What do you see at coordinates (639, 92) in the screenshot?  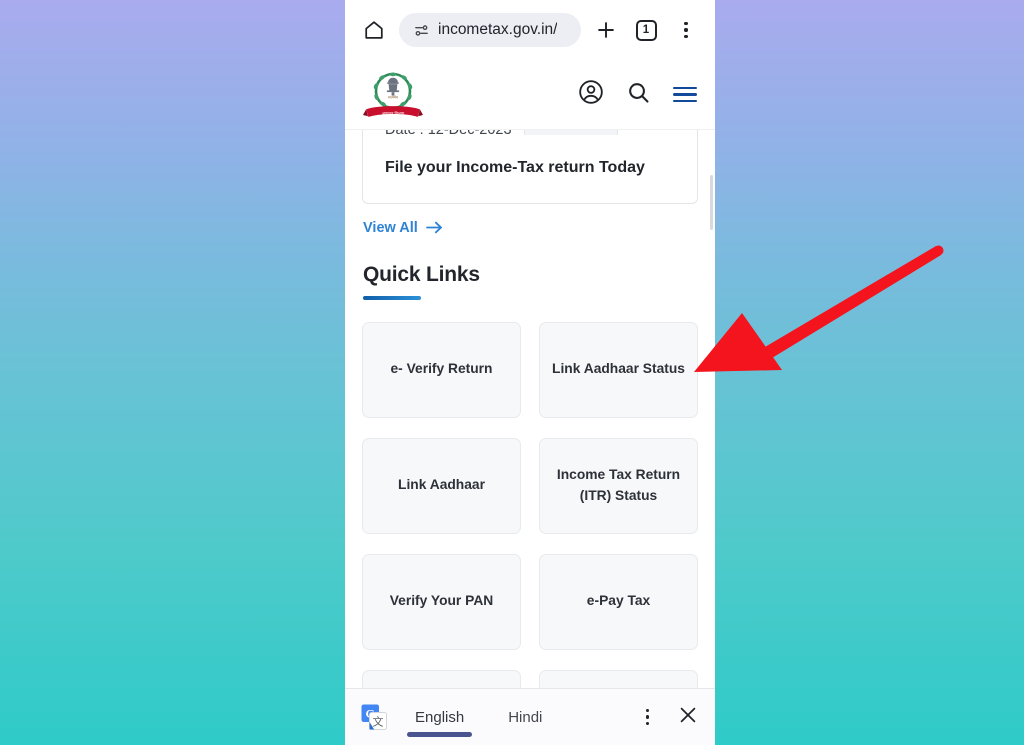 I see `search-icon` at bounding box center [639, 92].